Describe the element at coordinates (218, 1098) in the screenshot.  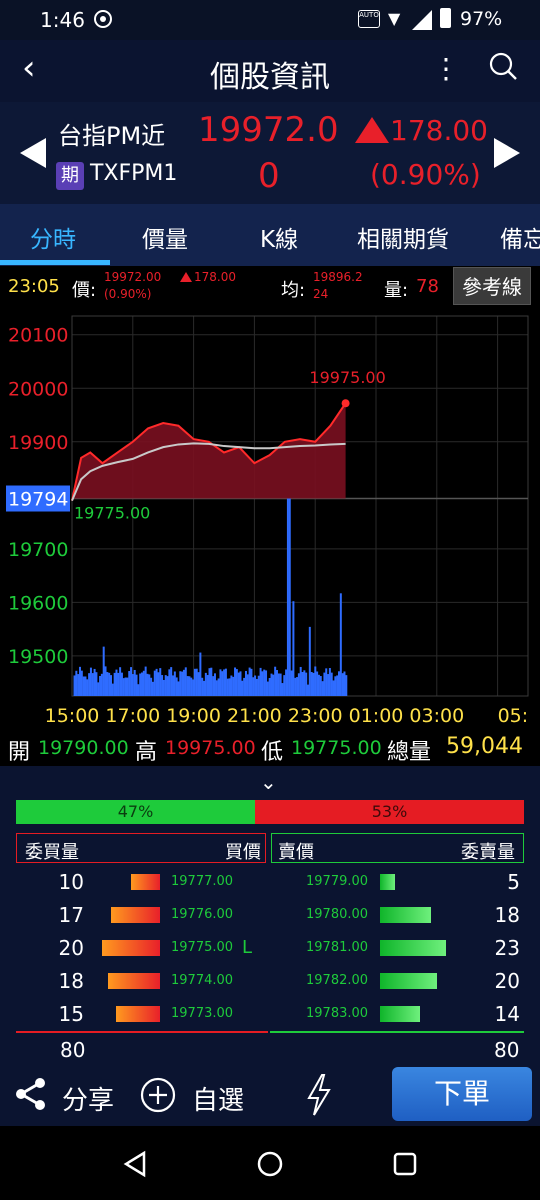
I see `watchlist-button: 自選` at that location.